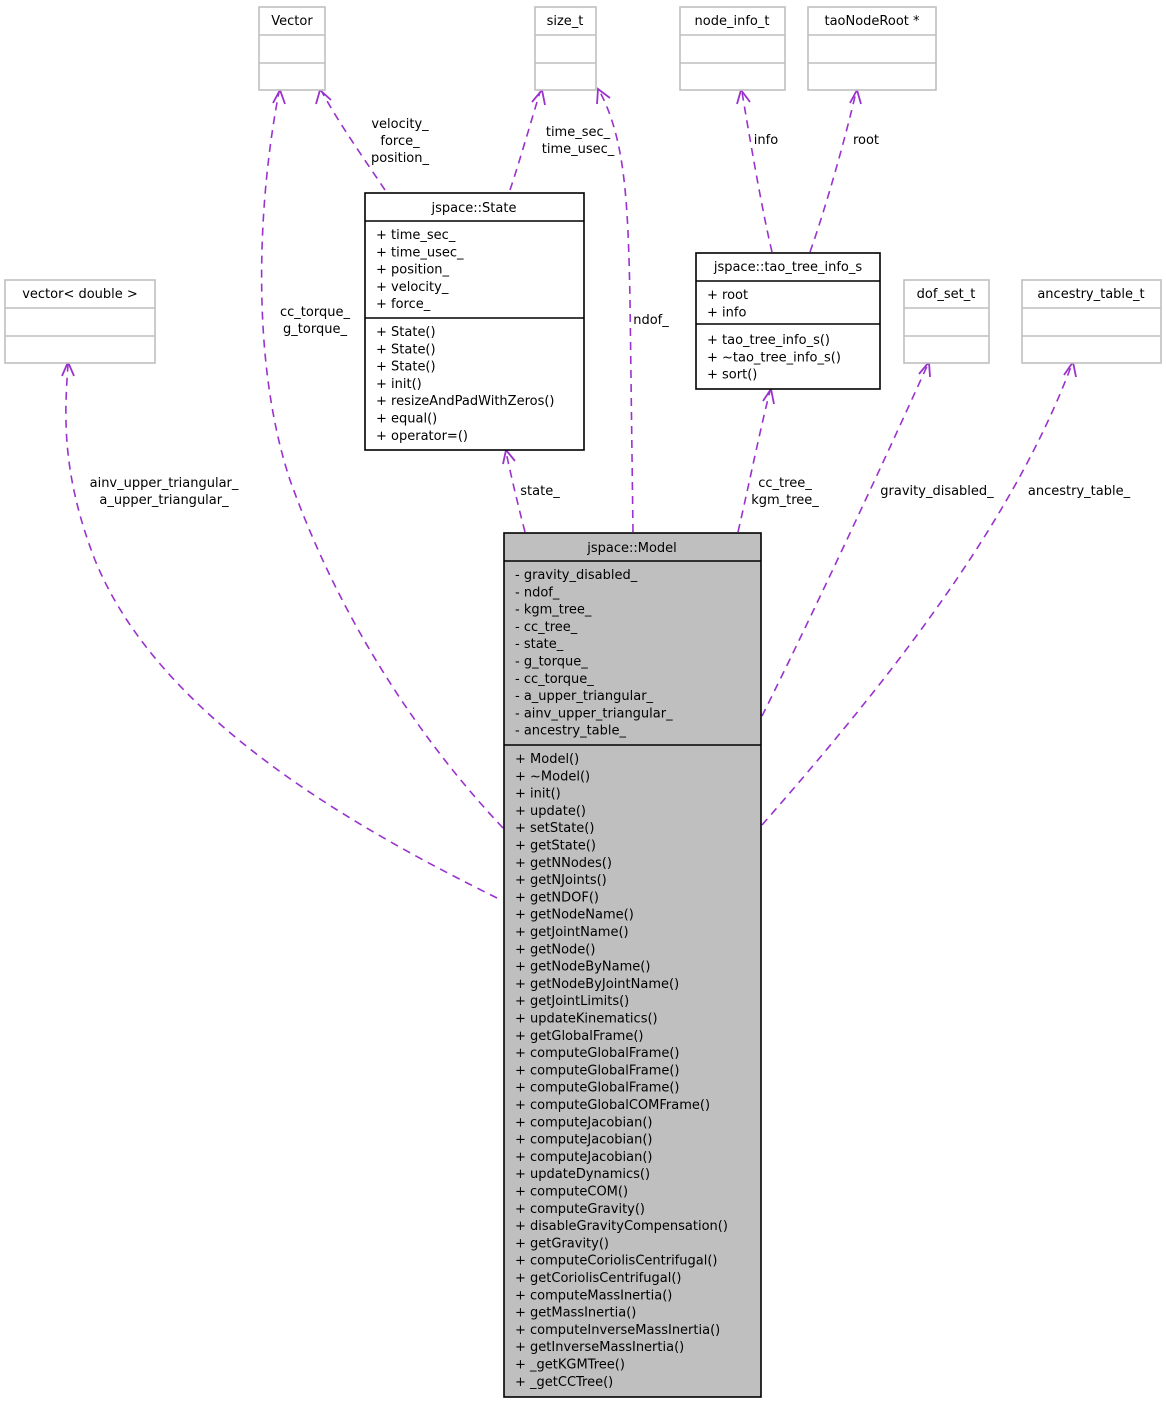 The image size is (1166, 1402). What do you see at coordinates (562, 1243) in the screenshot?
I see `class-method: + getGravity()` at bounding box center [562, 1243].